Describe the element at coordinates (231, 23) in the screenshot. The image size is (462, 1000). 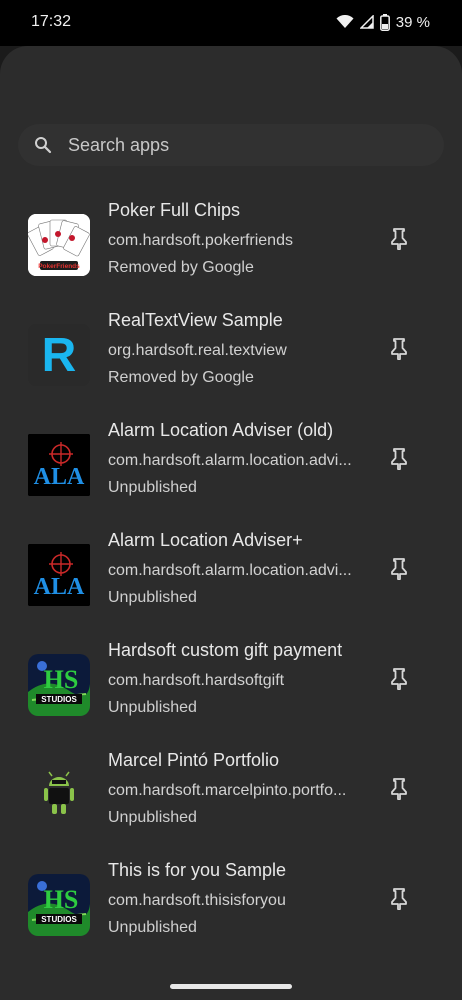
I see `status-bar: 17:32 39 %` at that location.